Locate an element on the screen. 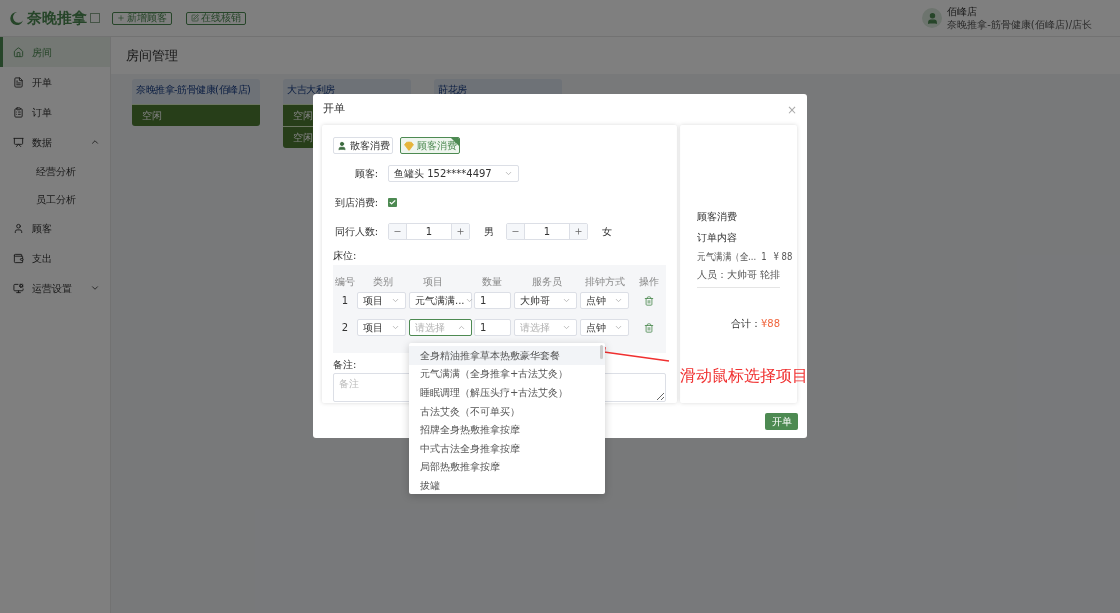 This screenshot has height=613, width=1120. room-name: 莳花房 is located at coordinates (452, 90).